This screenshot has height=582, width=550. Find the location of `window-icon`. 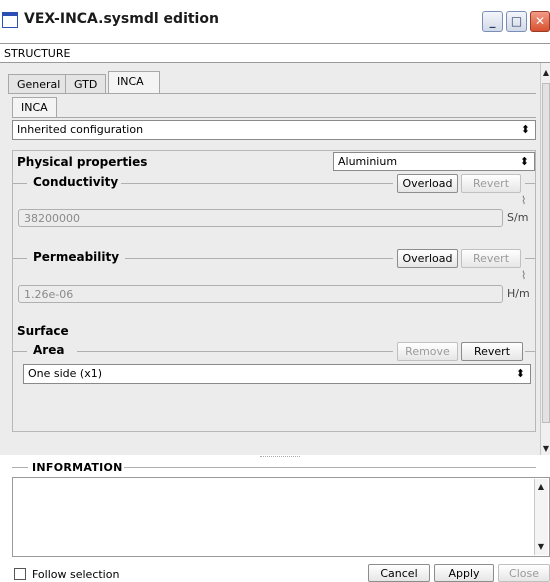

window-icon is located at coordinates (10, 20).